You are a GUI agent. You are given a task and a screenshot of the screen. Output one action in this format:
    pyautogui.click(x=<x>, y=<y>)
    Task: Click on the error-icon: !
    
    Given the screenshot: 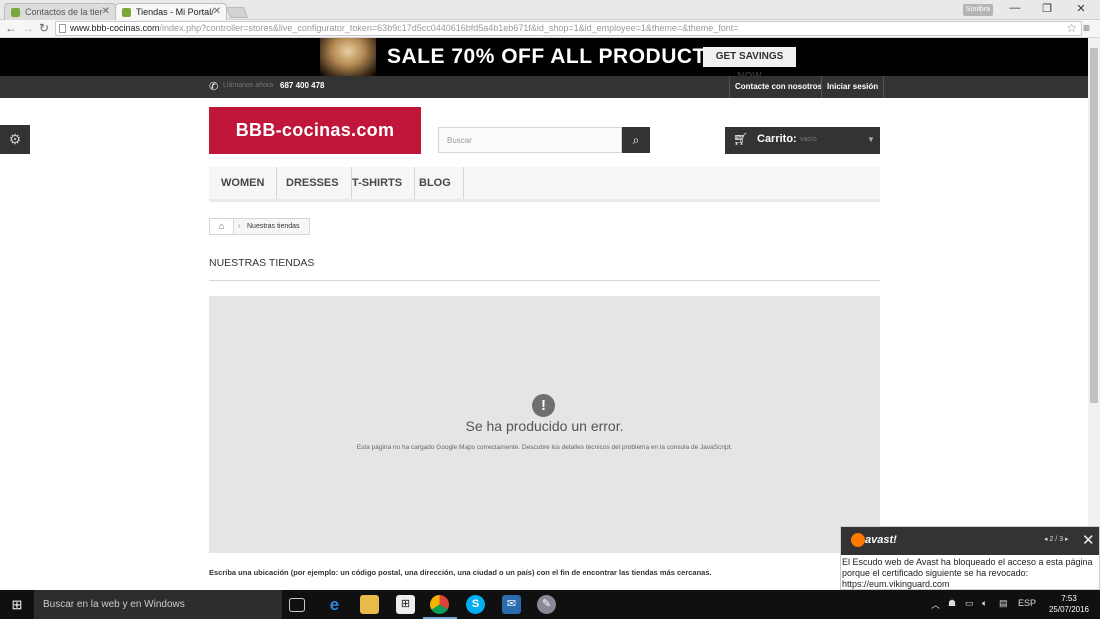 What is the action you would take?
    pyautogui.click(x=543, y=405)
    